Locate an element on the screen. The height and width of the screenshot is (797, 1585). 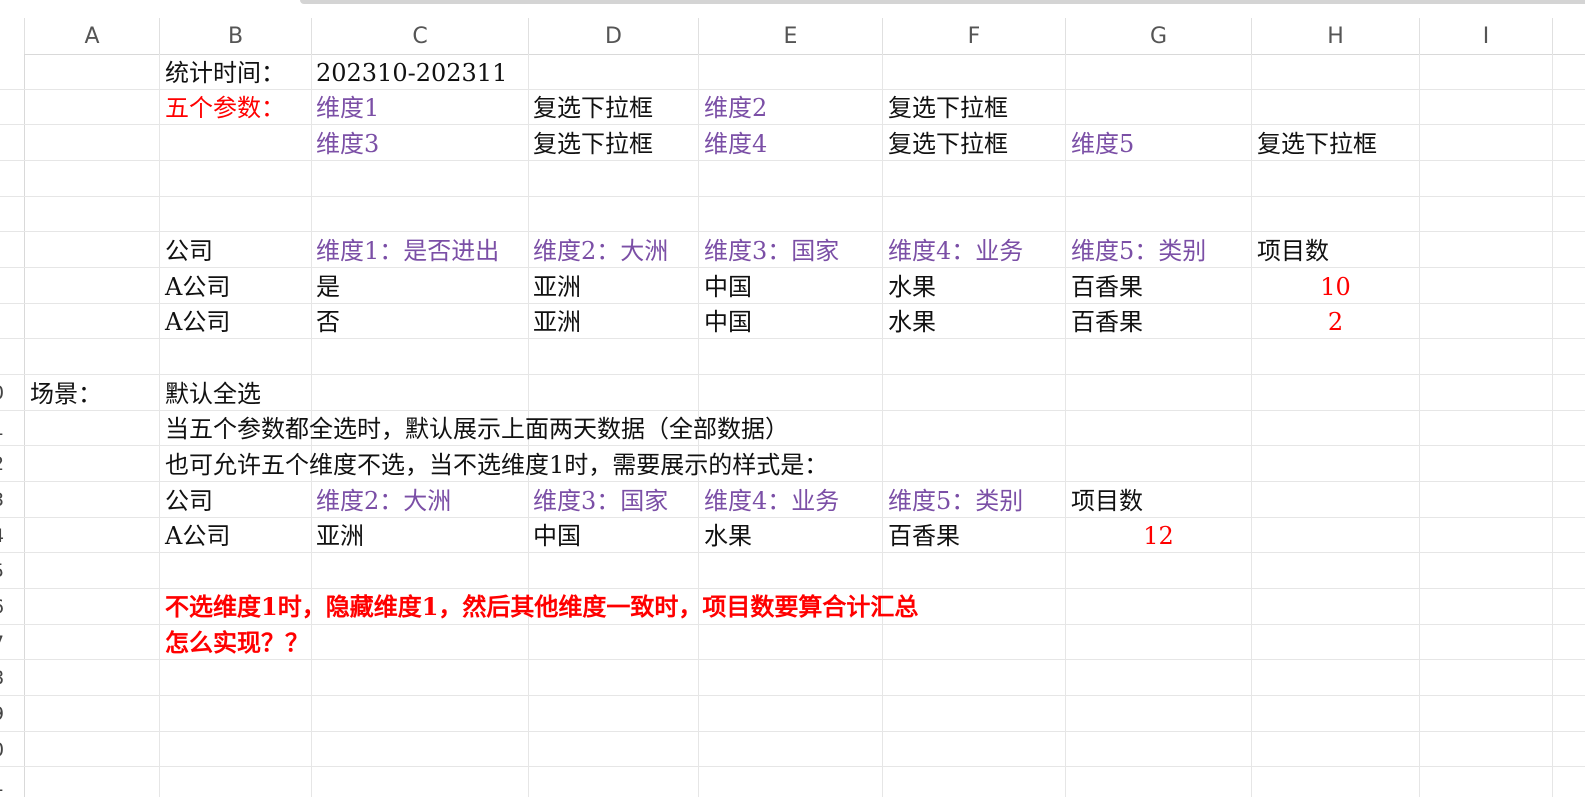
table2-header-dim3: 维度3：国家 is located at coordinates (600, 501).